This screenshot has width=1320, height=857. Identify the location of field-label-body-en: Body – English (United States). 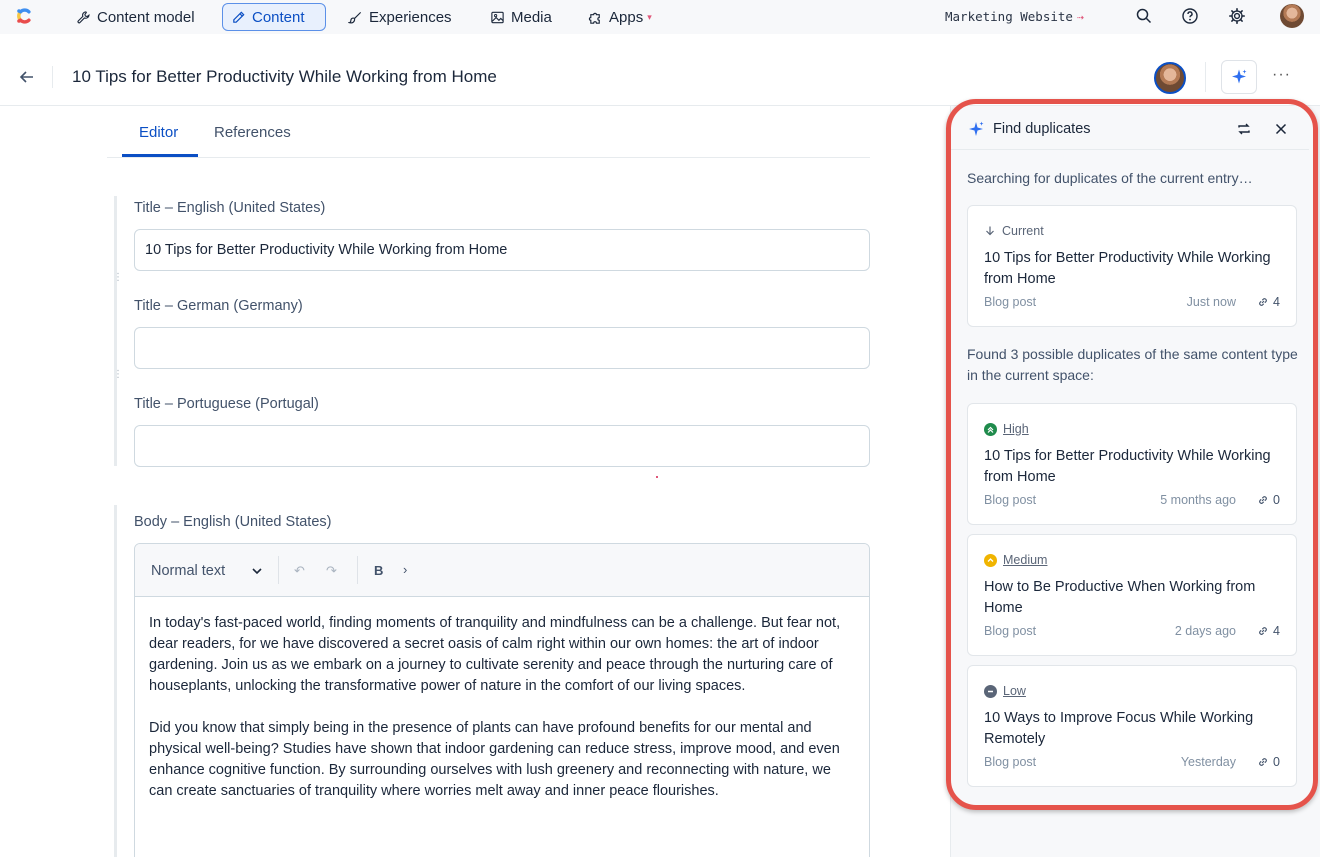
(233, 522).